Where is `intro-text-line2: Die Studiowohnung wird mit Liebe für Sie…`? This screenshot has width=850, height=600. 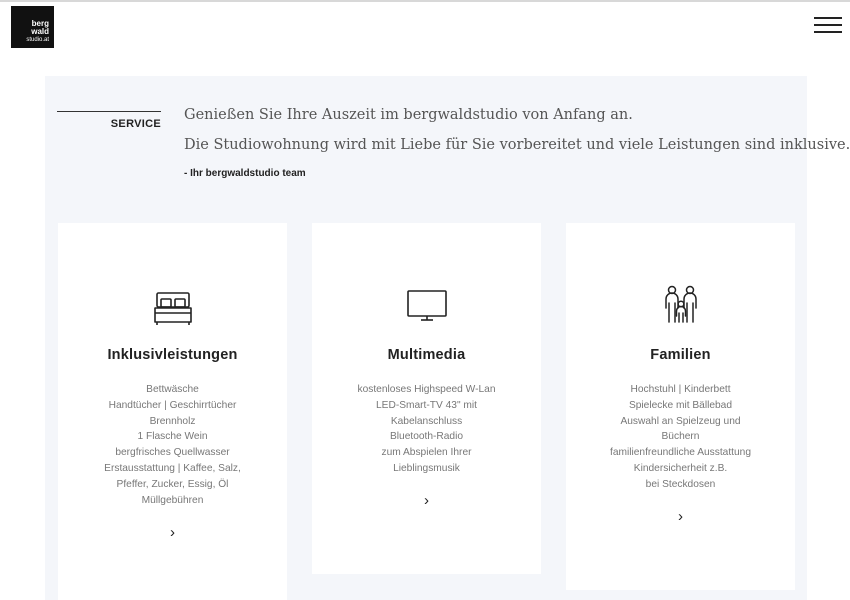
intro-text-line2: Die Studiowohnung wird mit Liebe für Sie… is located at coordinates (517, 145).